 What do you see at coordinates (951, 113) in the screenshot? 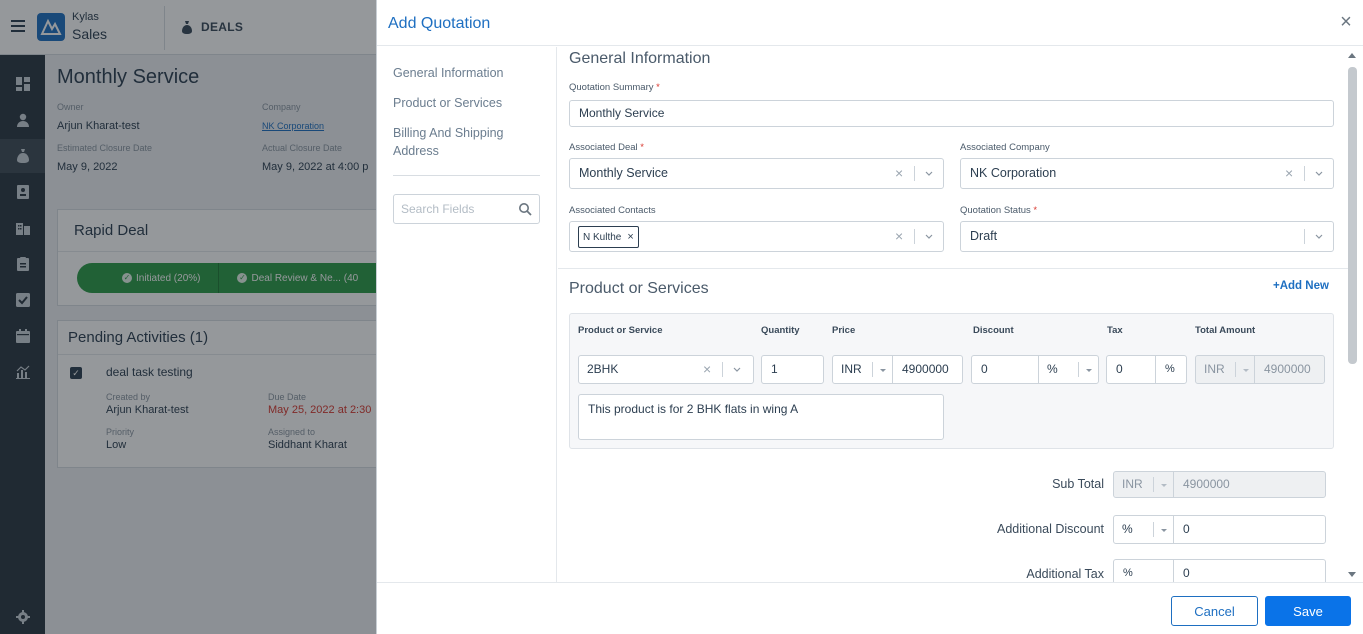
I see `quotation-summary-input: Monthly Service` at bounding box center [951, 113].